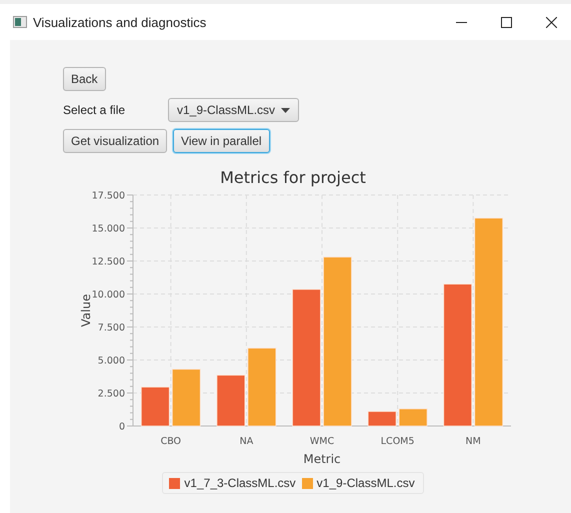  What do you see at coordinates (108, 196) in the screenshot?
I see `y-tick-label: 17.500` at bounding box center [108, 196].